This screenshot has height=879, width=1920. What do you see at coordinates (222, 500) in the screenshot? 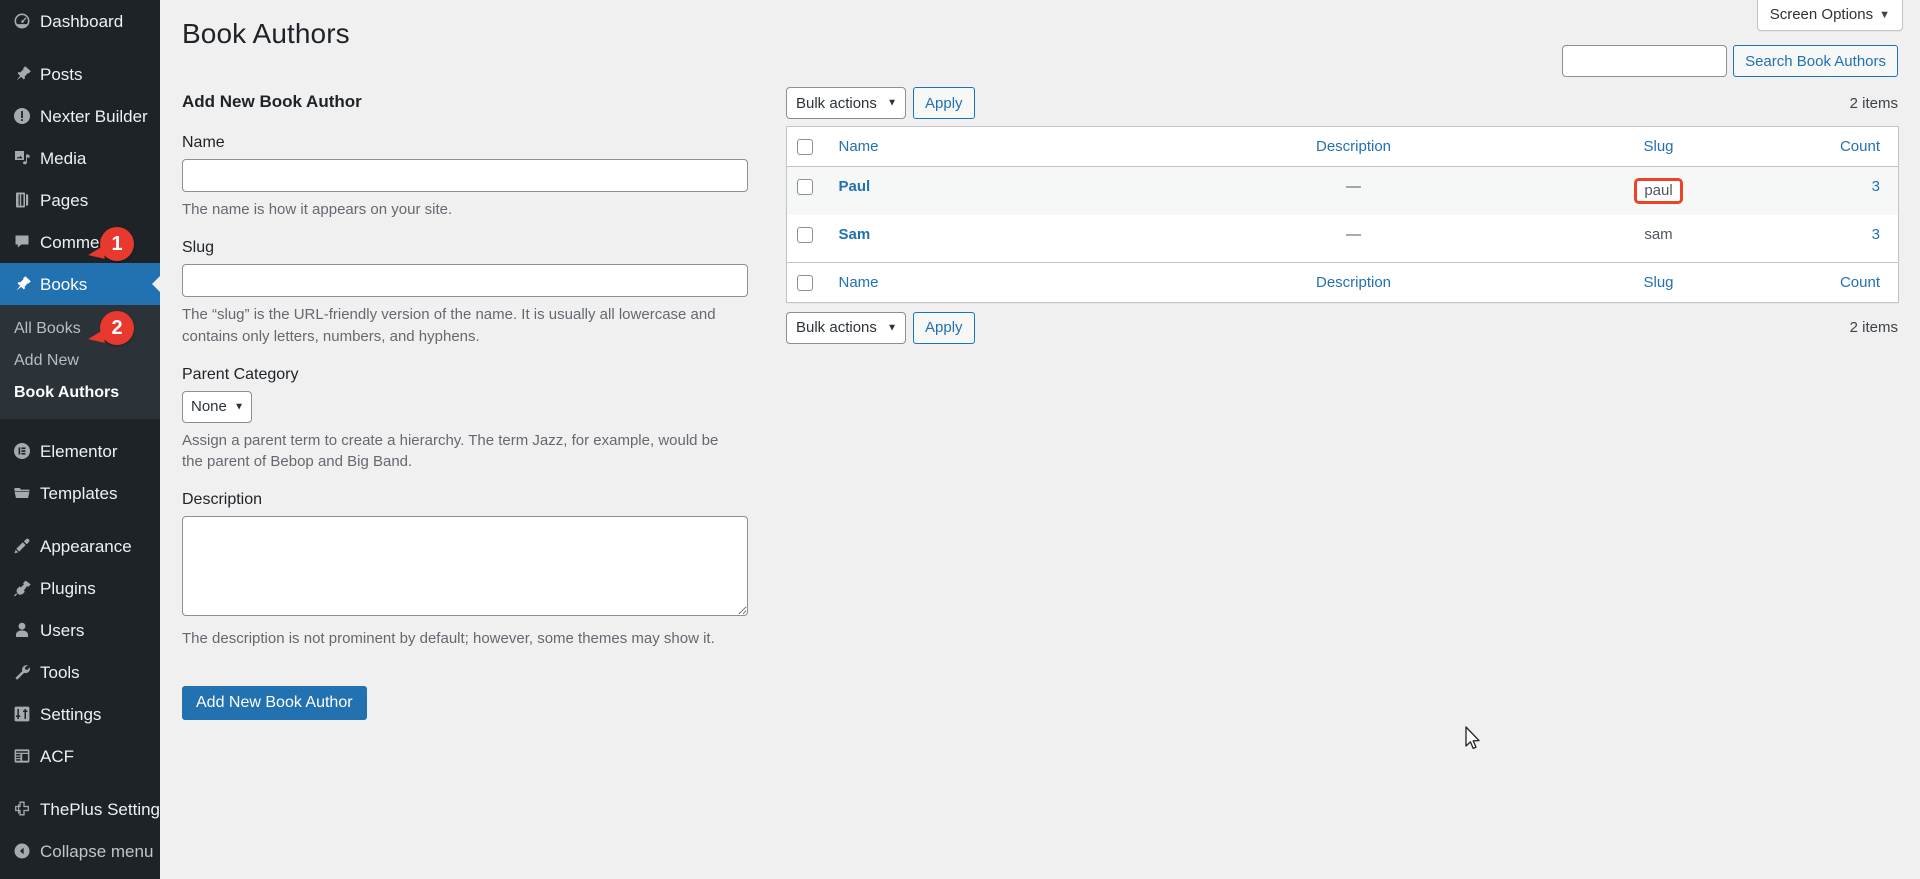
I see `description-label: Description` at bounding box center [222, 500].